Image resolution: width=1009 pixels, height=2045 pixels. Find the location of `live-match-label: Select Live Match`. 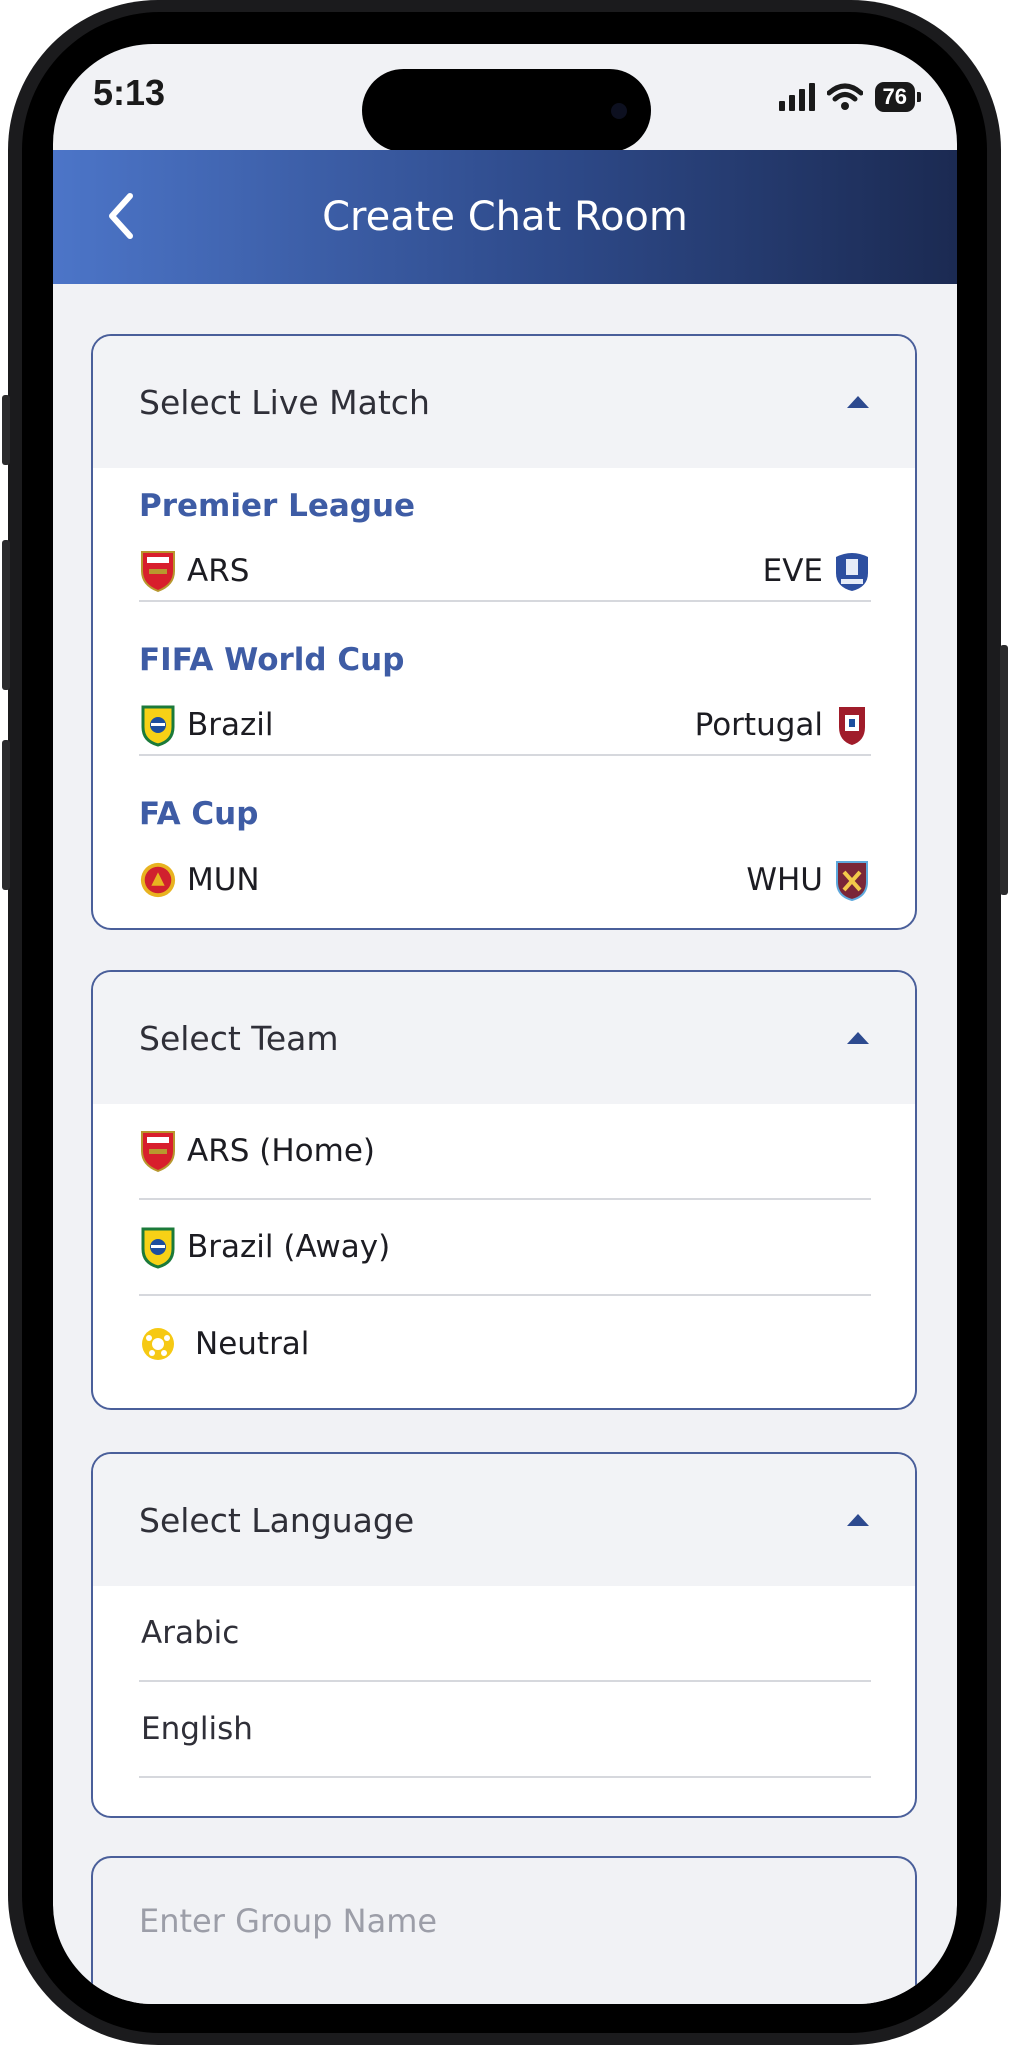

live-match-label: Select Live Match is located at coordinates (284, 402).